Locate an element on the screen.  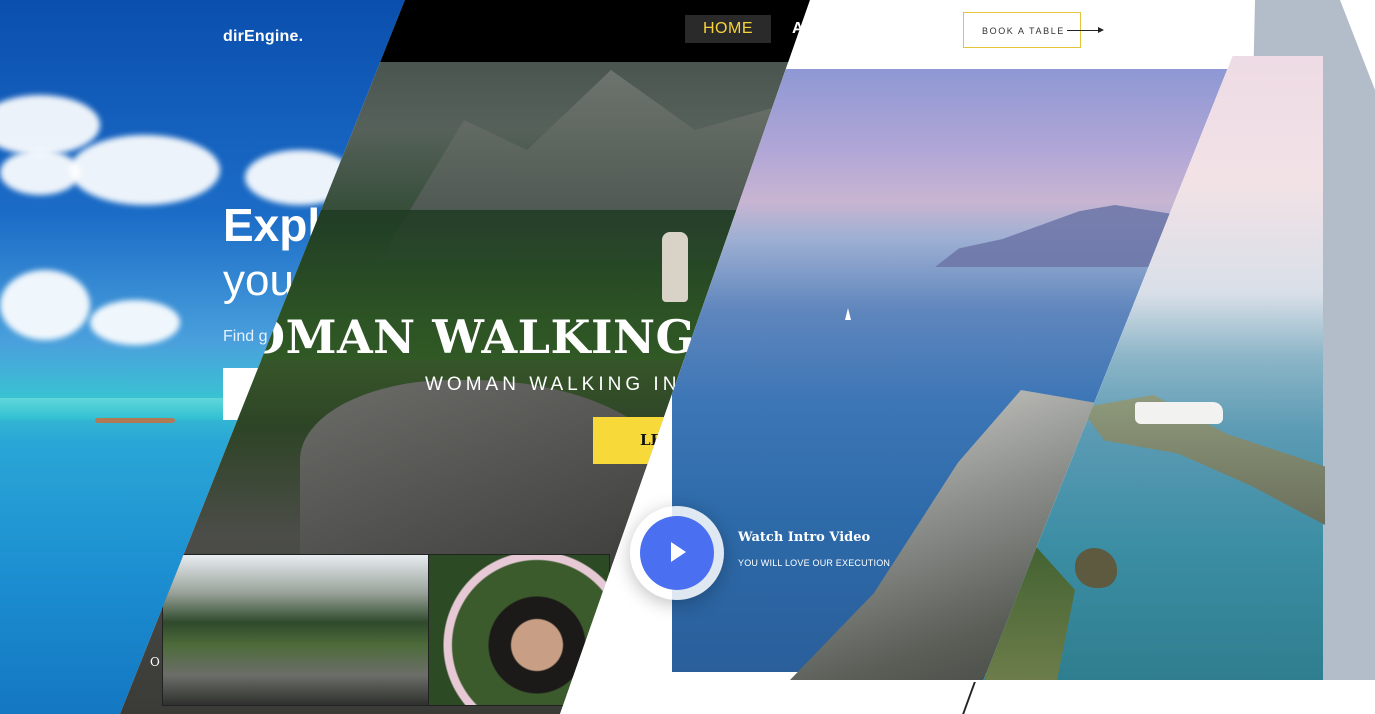
hero-subtext: Find g is located at coordinates (245, 336).